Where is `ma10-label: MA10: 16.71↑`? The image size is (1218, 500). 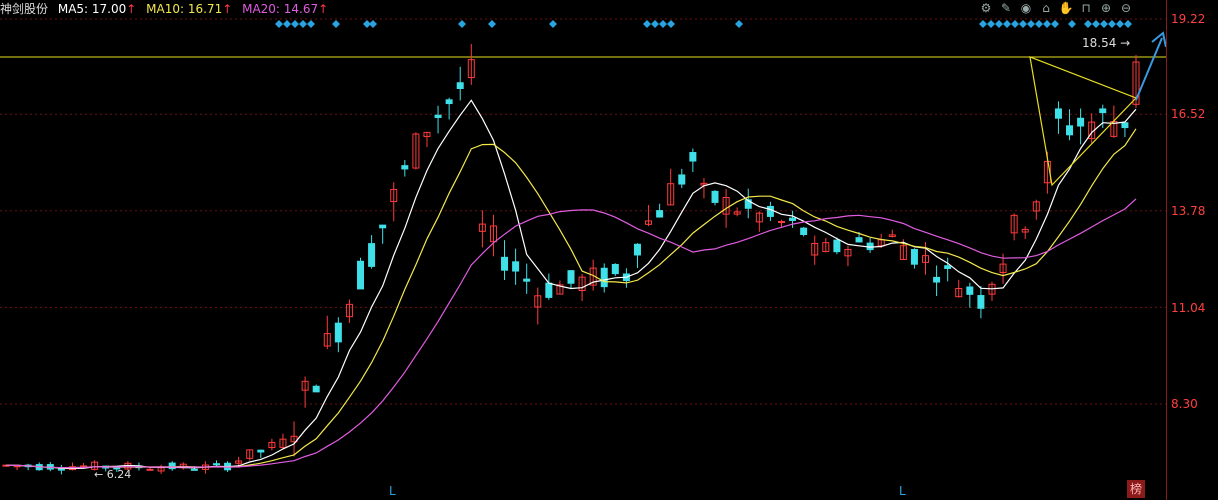 ma10-label: MA10: 16.71↑ is located at coordinates (189, 9).